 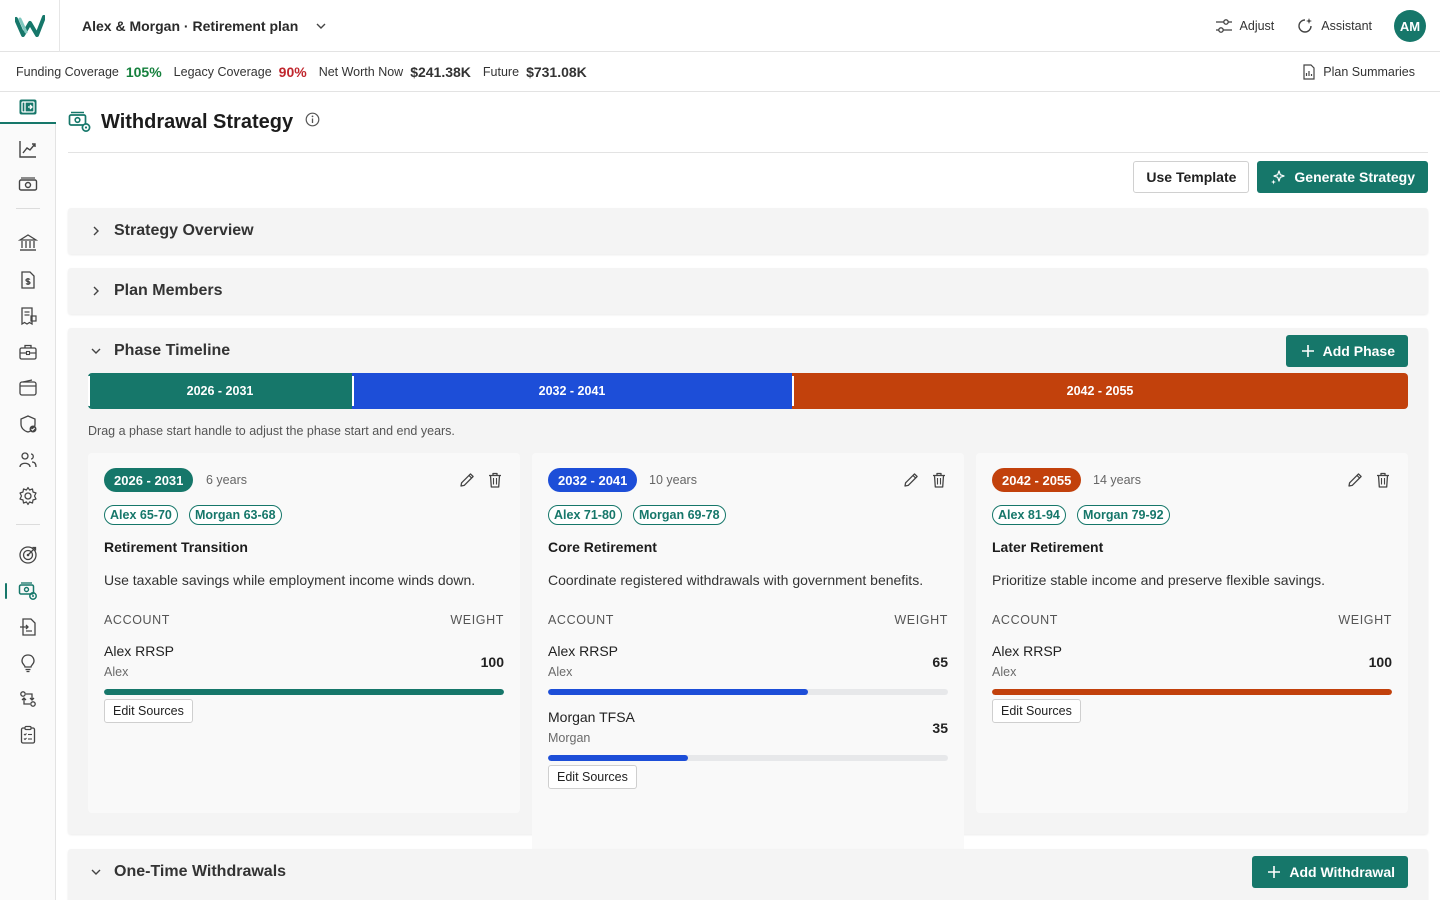 I want to click on plan-members-section: Plan Members, so click(x=748, y=291).